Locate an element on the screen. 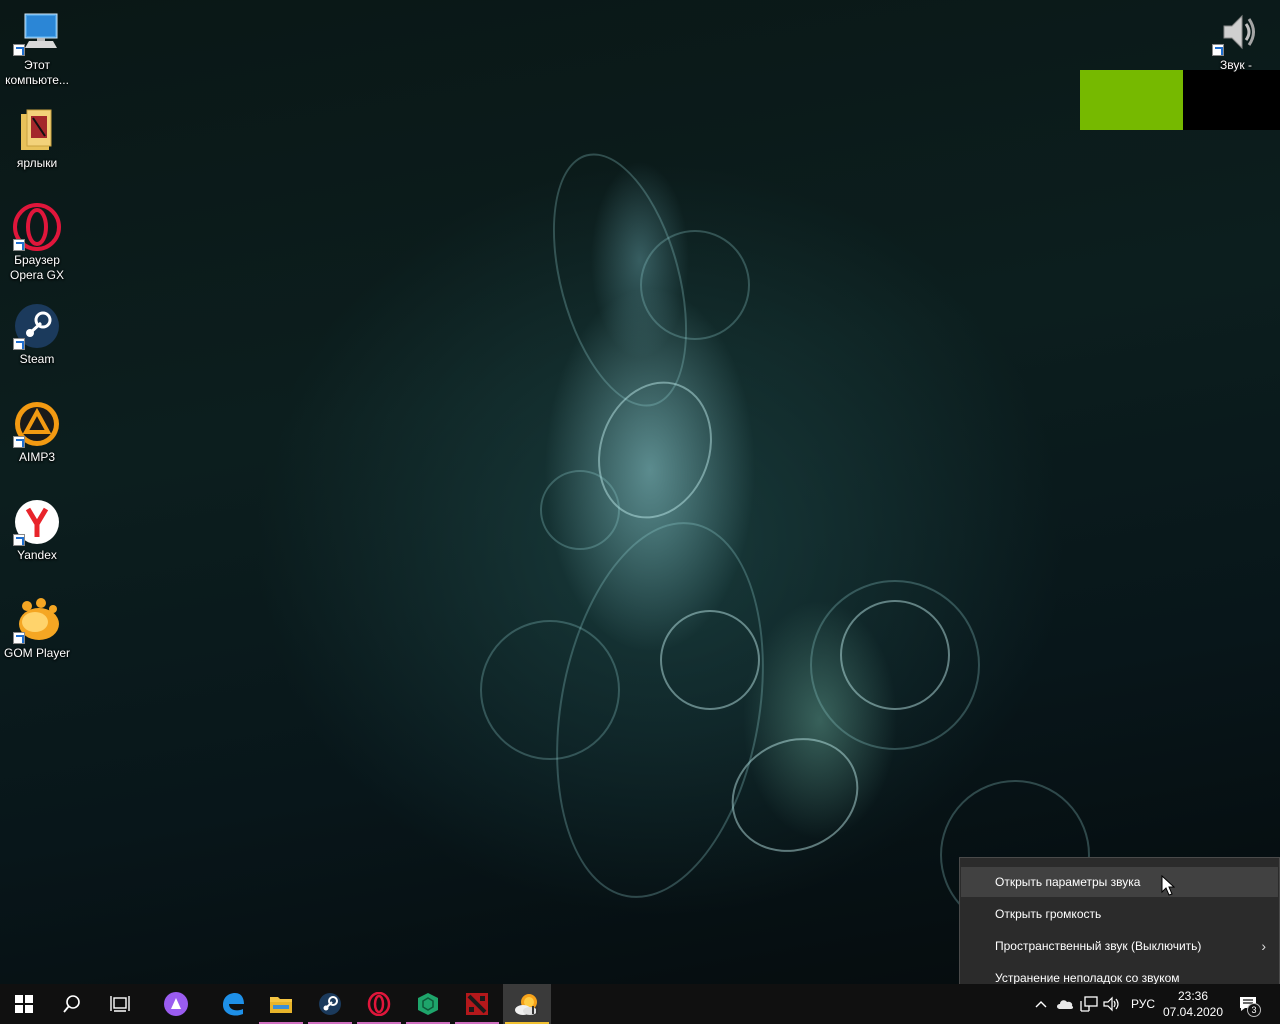 The height and width of the screenshot is (1024, 1280). search-button is located at coordinates (72, 1004).